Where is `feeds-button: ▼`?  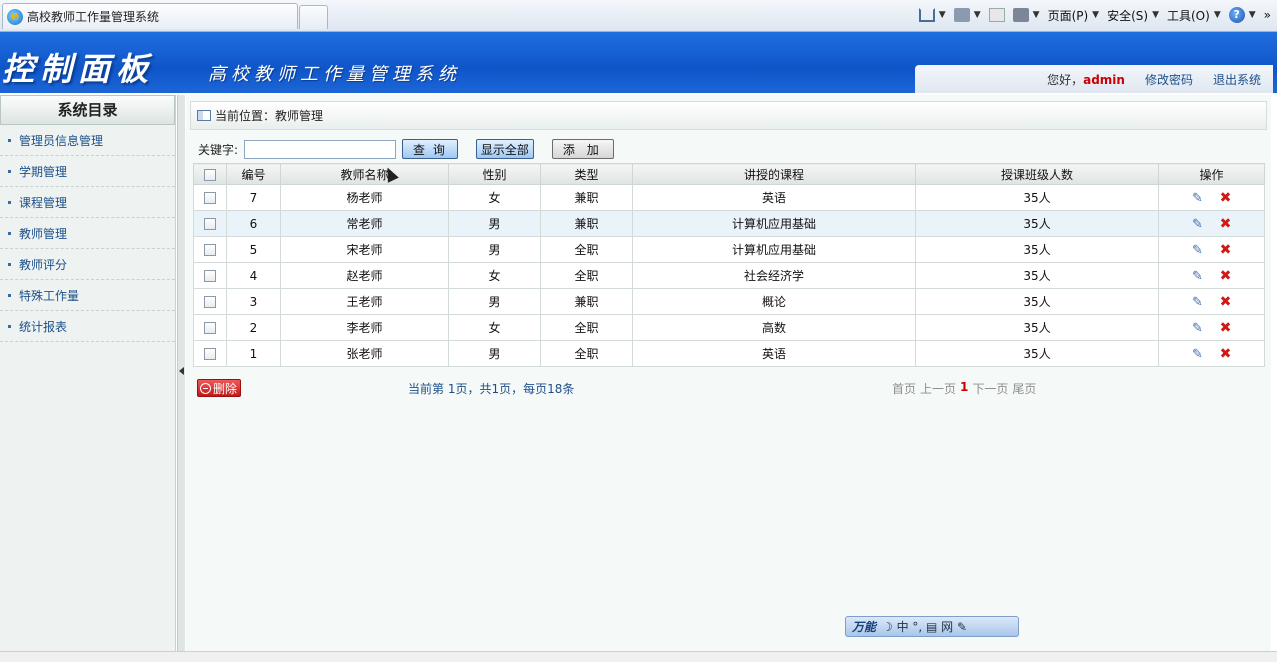 feeds-button: ▼ is located at coordinates (967, 15).